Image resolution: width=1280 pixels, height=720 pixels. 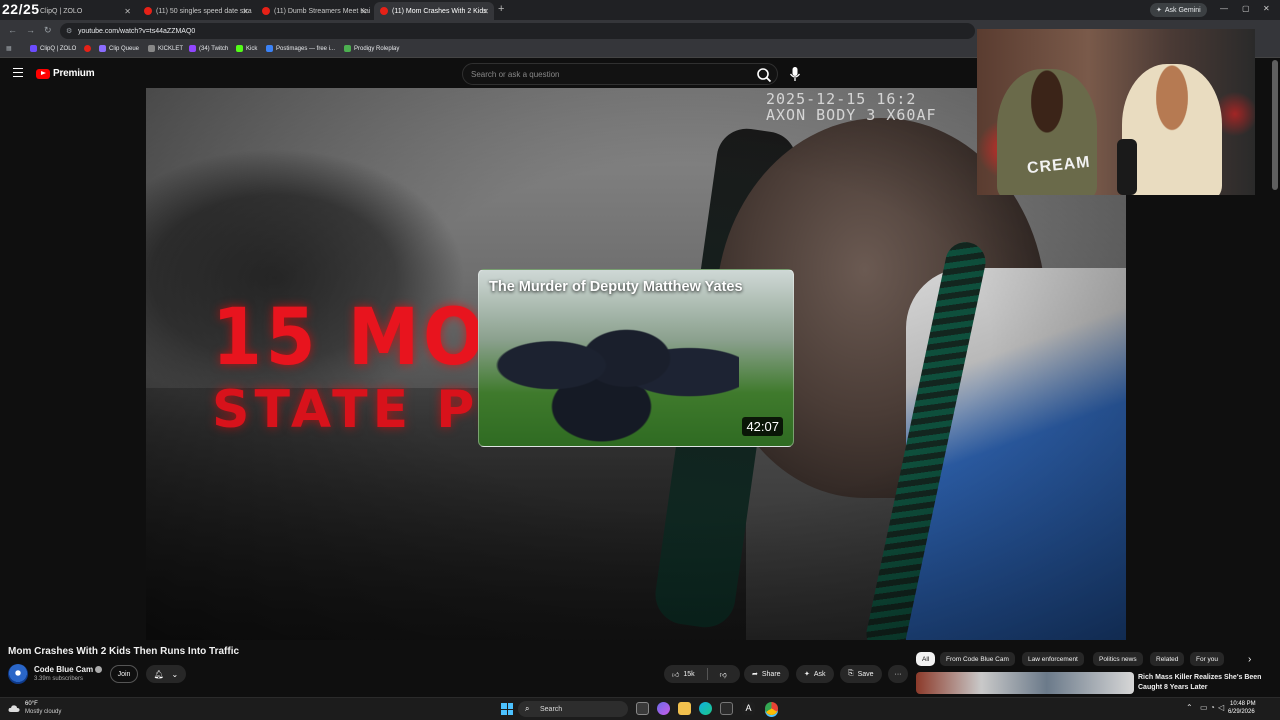 What do you see at coordinates (208, 48) in the screenshot?
I see `bookmark-item: (34) Twitch` at bounding box center [208, 48].